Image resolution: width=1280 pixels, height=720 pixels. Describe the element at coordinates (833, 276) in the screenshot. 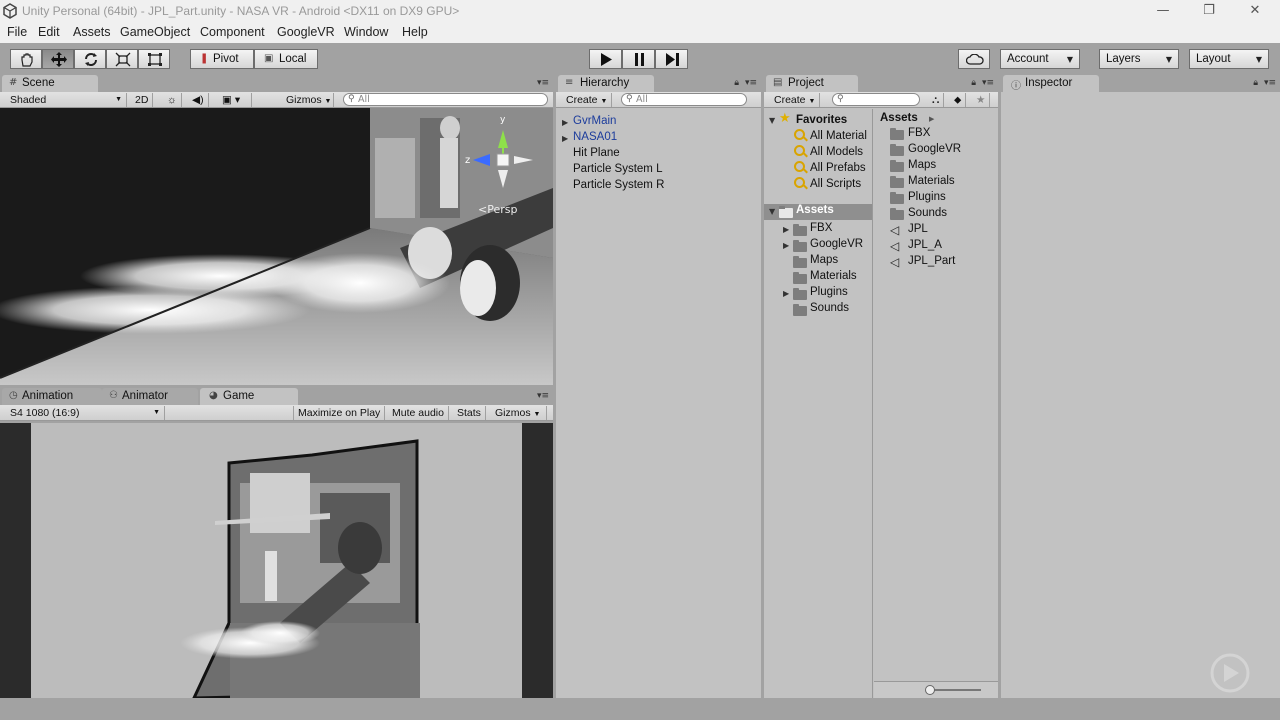

I see `asset-tree-item: Materials` at that location.